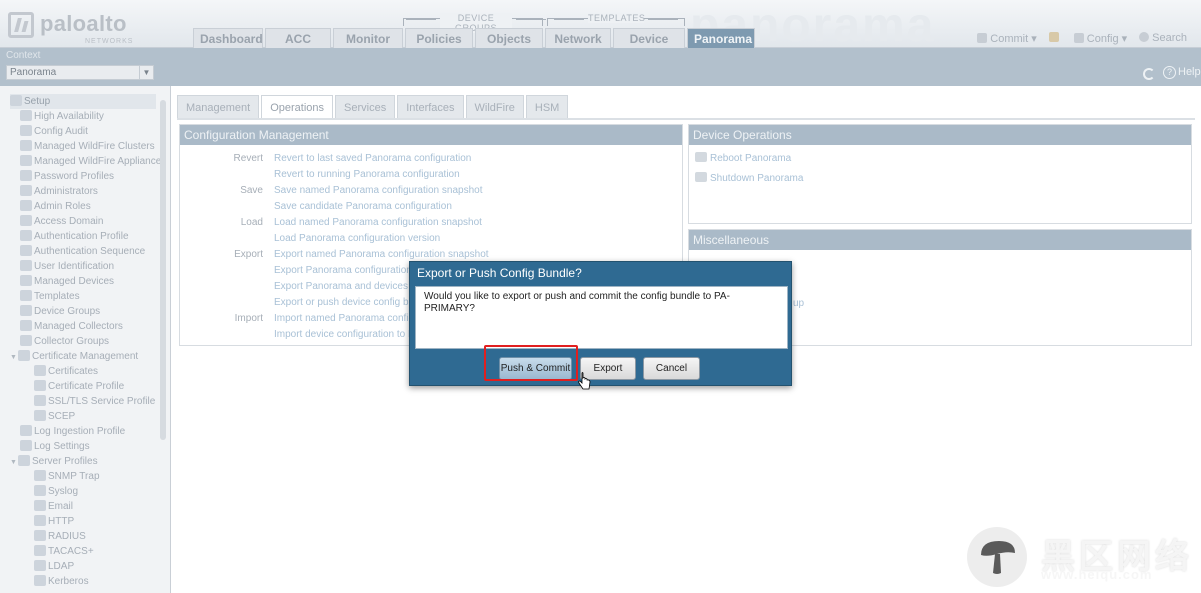  Describe the element at coordinates (1169, 72) in the screenshot. I see `help-icon: ?` at that location.